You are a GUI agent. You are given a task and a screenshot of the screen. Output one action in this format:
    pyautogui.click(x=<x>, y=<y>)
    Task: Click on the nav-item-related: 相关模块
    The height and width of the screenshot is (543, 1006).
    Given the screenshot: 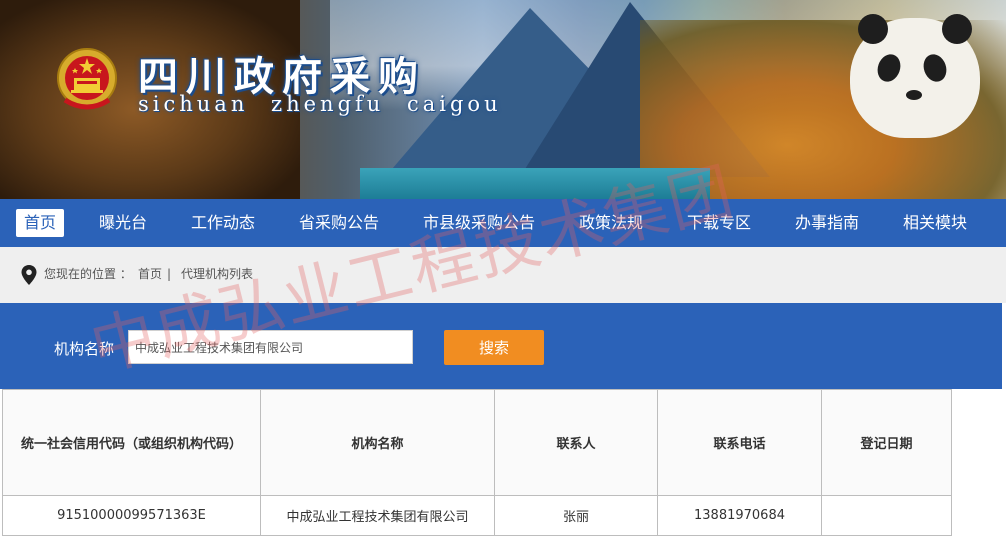 What is the action you would take?
    pyautogui.click(x=935, y=223)
    